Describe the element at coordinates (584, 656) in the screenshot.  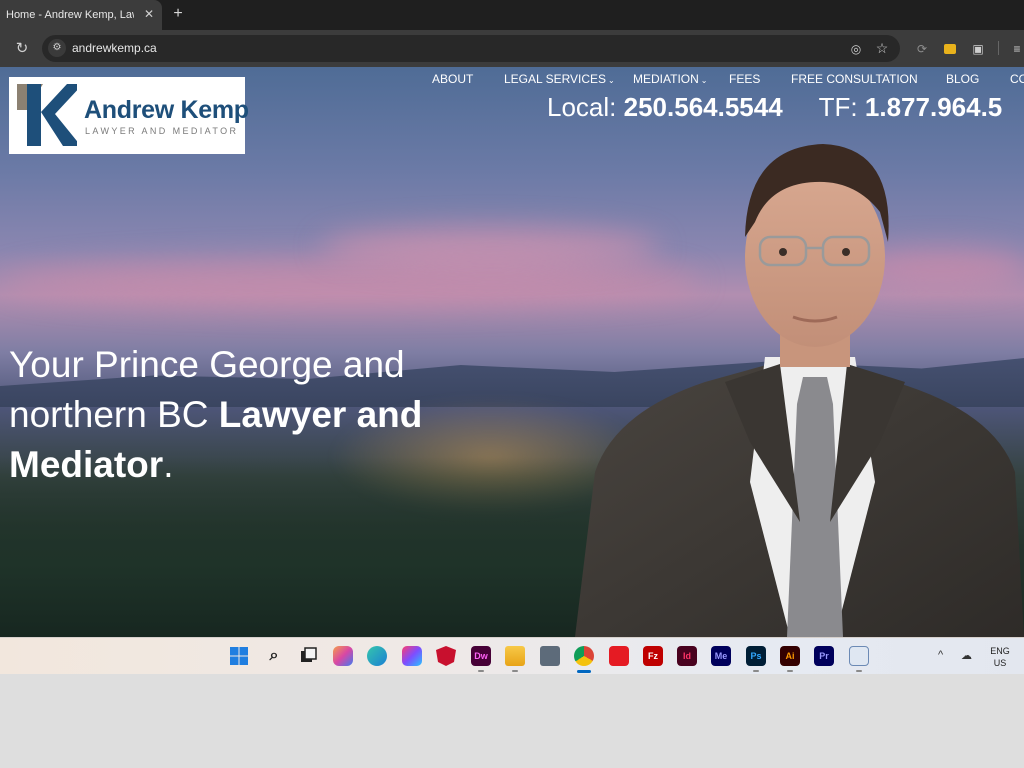
I see `chrome-icon` at that location.